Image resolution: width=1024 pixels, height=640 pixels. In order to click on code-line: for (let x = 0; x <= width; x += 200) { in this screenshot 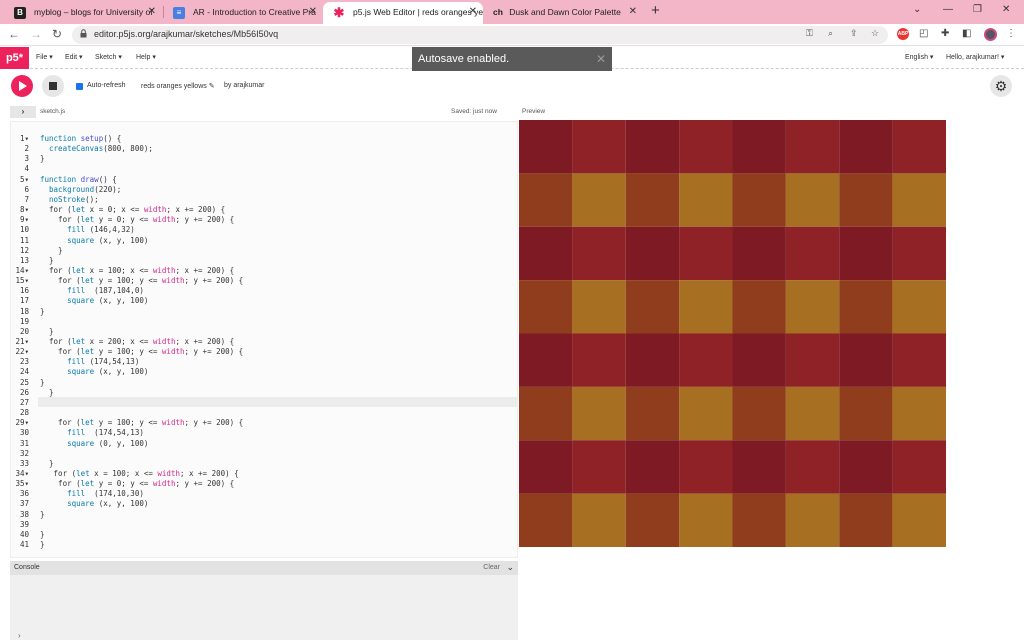, I will do `click(132, 209)`.